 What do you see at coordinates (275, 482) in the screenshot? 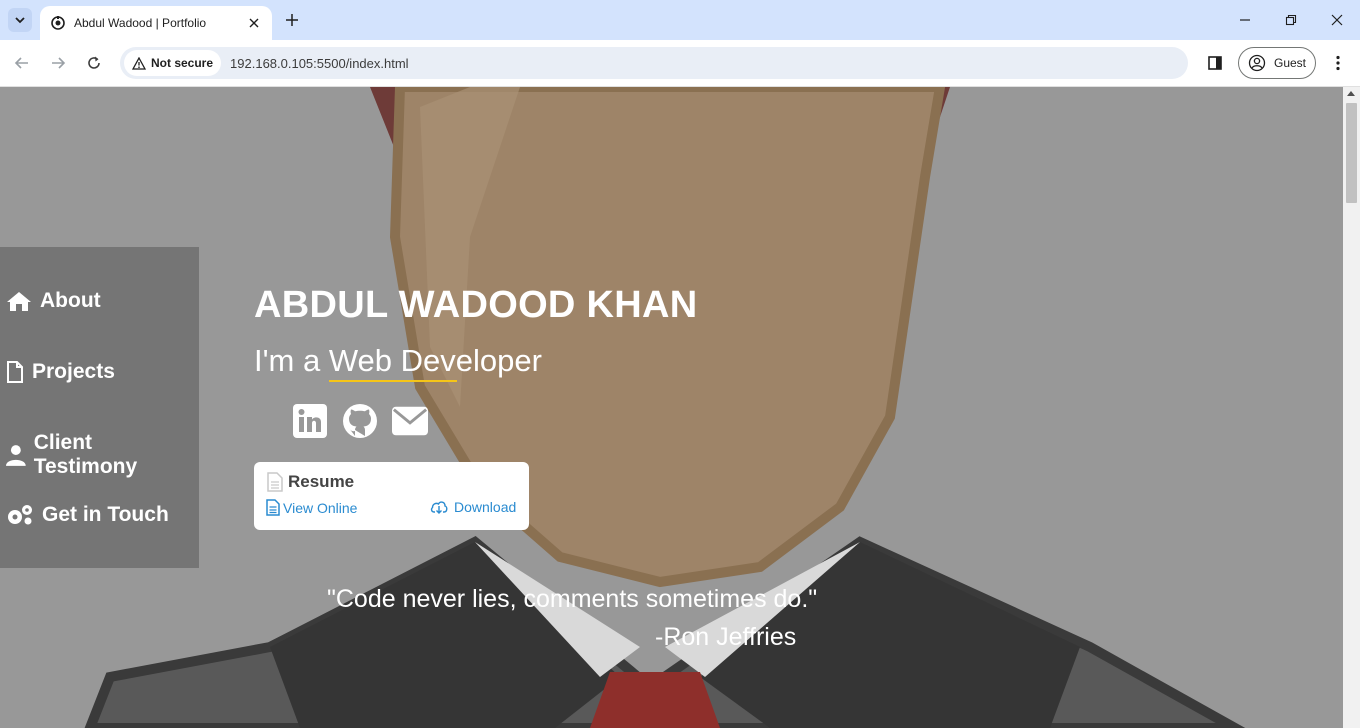
I see `document-icon` at bounding box center [275, 482].